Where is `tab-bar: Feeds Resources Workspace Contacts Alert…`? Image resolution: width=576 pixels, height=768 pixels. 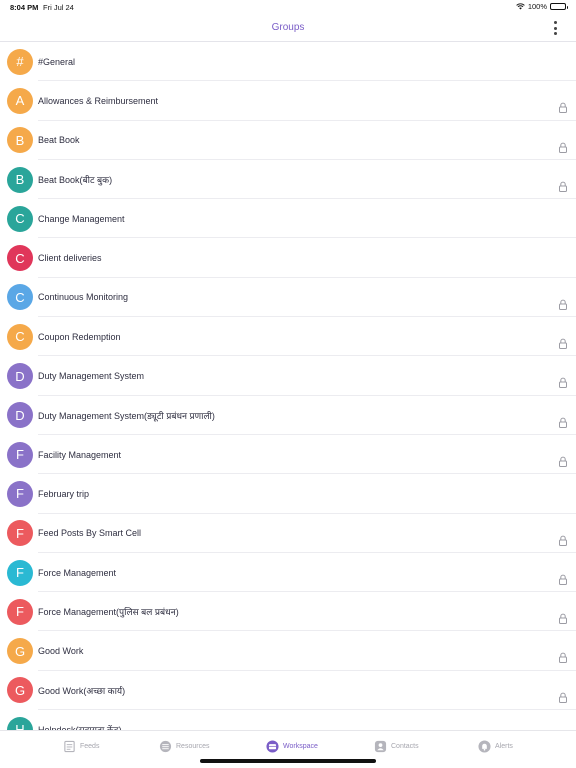
tab-bar: Feeds Resources Workspace Contacts Alert… is located at coordinates (288, 749).